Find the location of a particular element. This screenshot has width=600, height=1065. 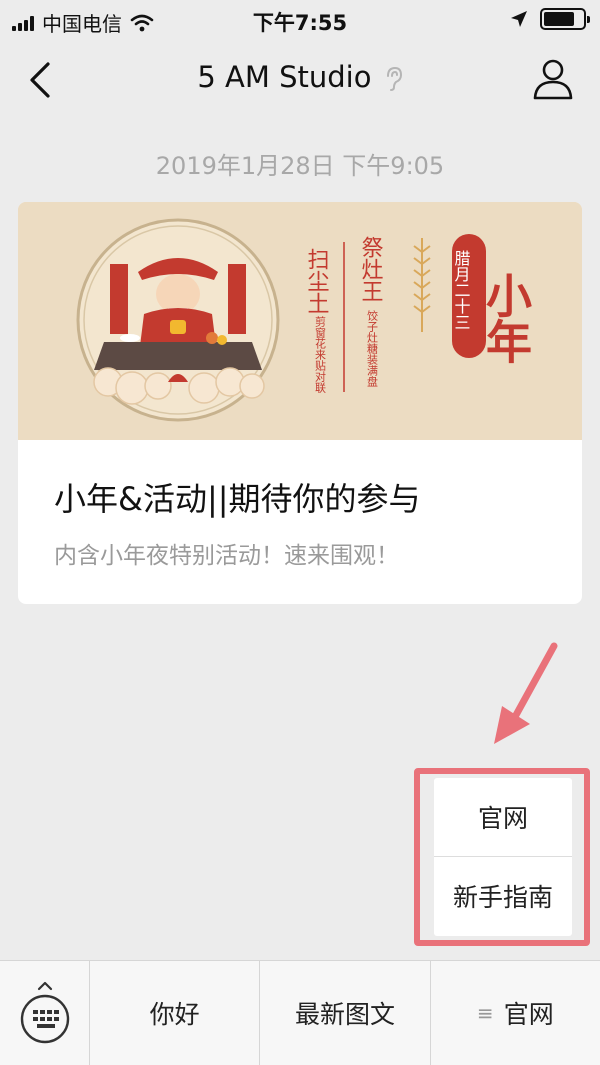

bottom-menu-bar: 你好 最新图文 ≡ 官网 is located at coordinates (300, 1012).